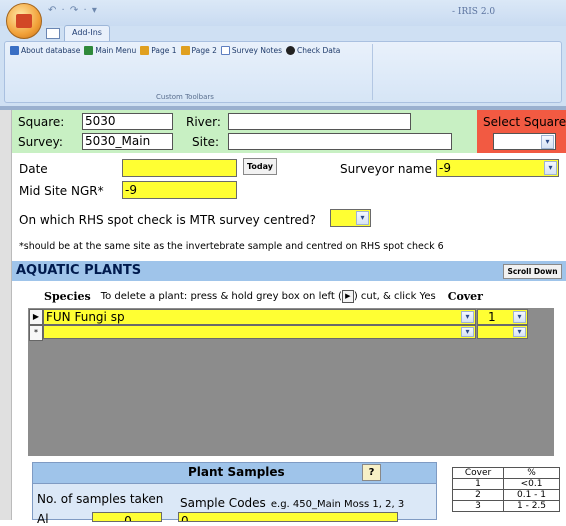  I want to click on help-key-icon: ?, so click(371, 472).